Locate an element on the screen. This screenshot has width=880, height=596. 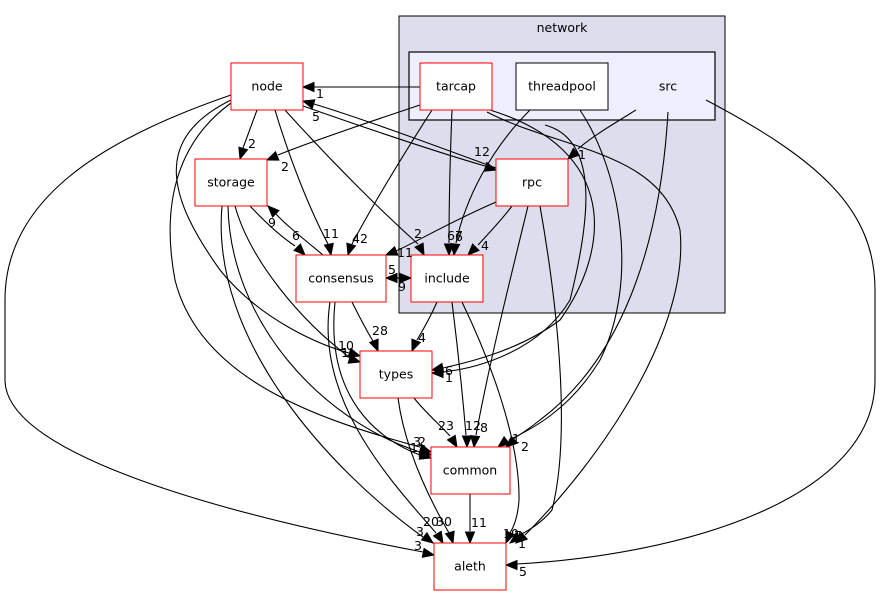
edge-label-storage-to-consensus: 6 is located at coordinates (296, 235).